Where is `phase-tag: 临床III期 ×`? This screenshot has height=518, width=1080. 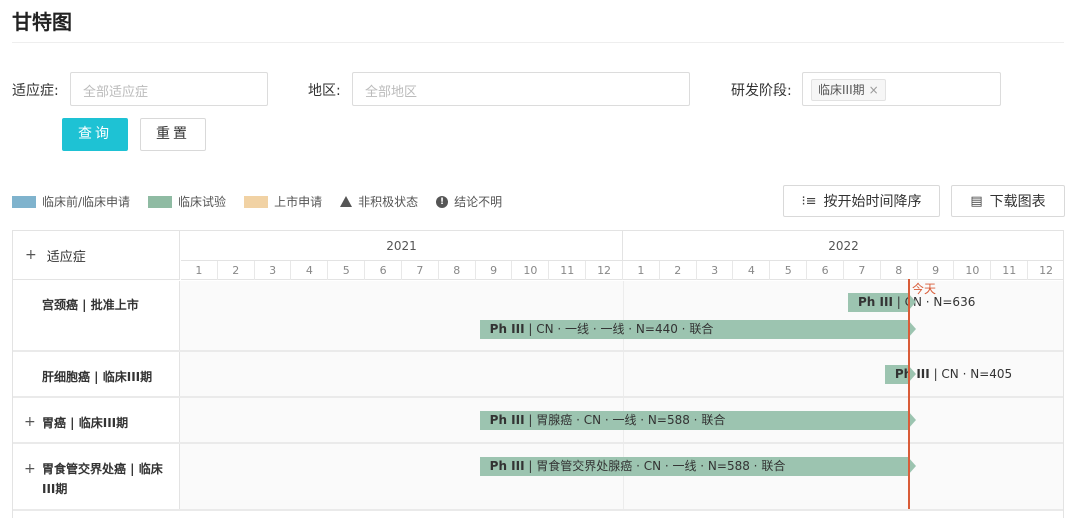 phase-tag: 临床III期 × is located at coordinates (848, 90).